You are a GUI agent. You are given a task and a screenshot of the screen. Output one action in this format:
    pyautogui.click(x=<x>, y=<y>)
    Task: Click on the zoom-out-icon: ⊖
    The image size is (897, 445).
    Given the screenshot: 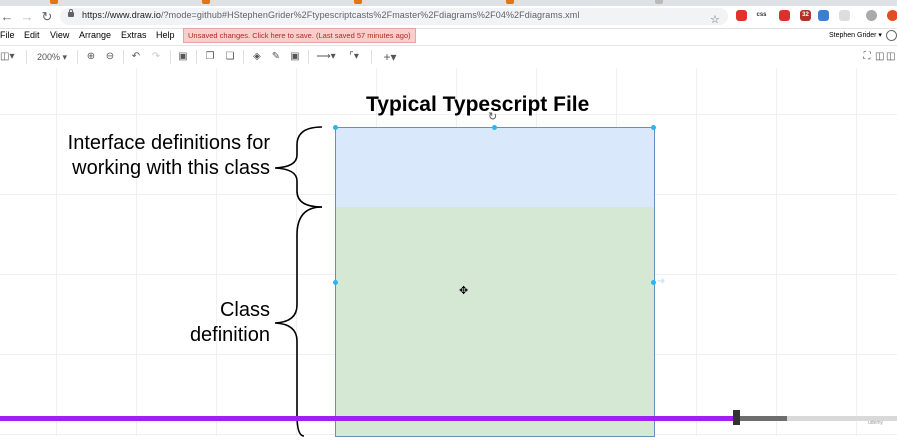 What is the action you would take?
    pyautogui.click(x=110, y=57)
    